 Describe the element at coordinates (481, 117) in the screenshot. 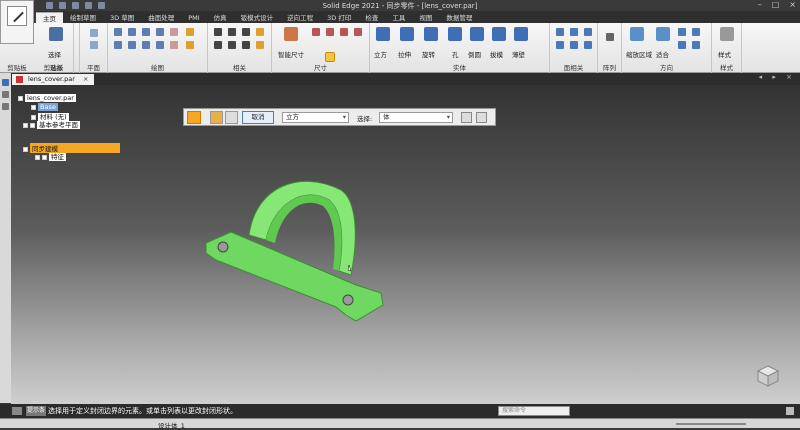

I see `close-command-icon` at that location.